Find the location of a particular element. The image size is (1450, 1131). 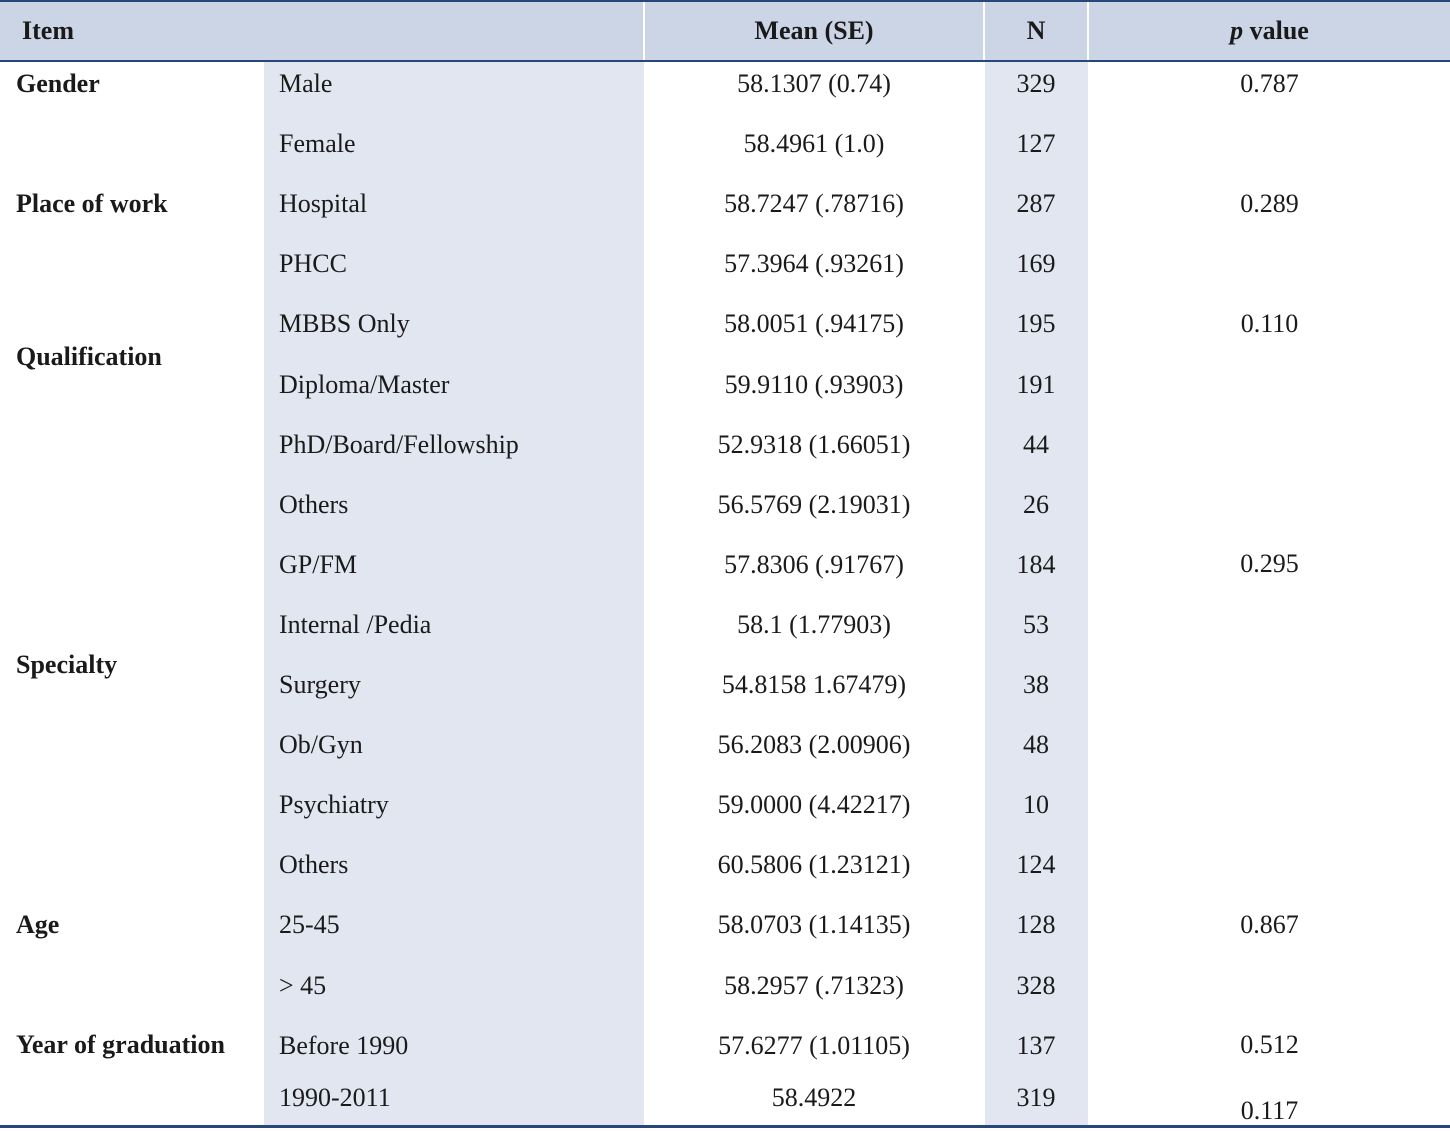

row-subitem: > 45 is located at coordinates (303, 985).